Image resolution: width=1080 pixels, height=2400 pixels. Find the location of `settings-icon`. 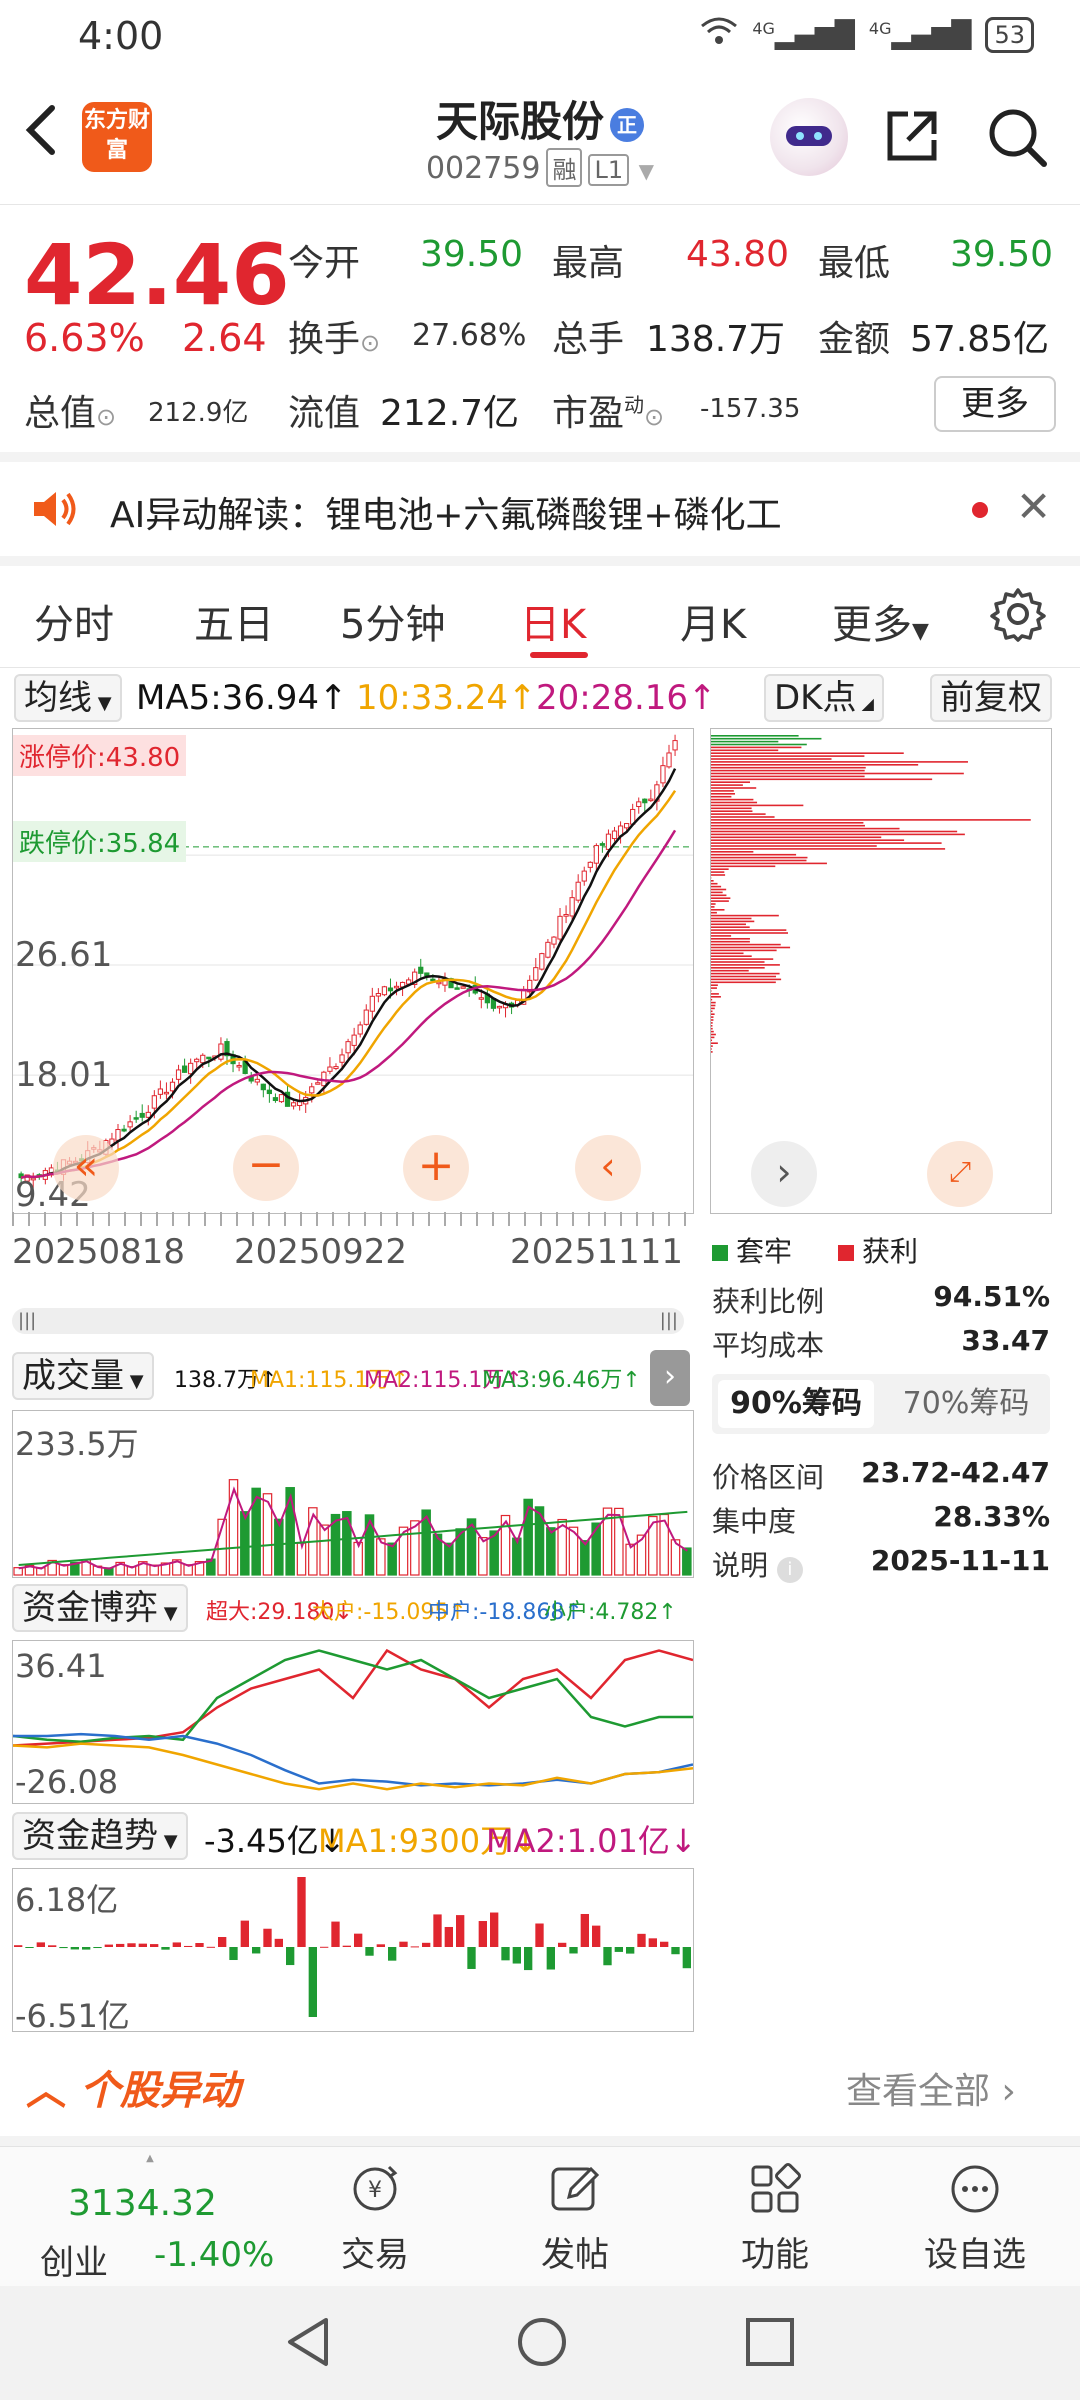

settings-icon is located at coordinates (1018, 616).